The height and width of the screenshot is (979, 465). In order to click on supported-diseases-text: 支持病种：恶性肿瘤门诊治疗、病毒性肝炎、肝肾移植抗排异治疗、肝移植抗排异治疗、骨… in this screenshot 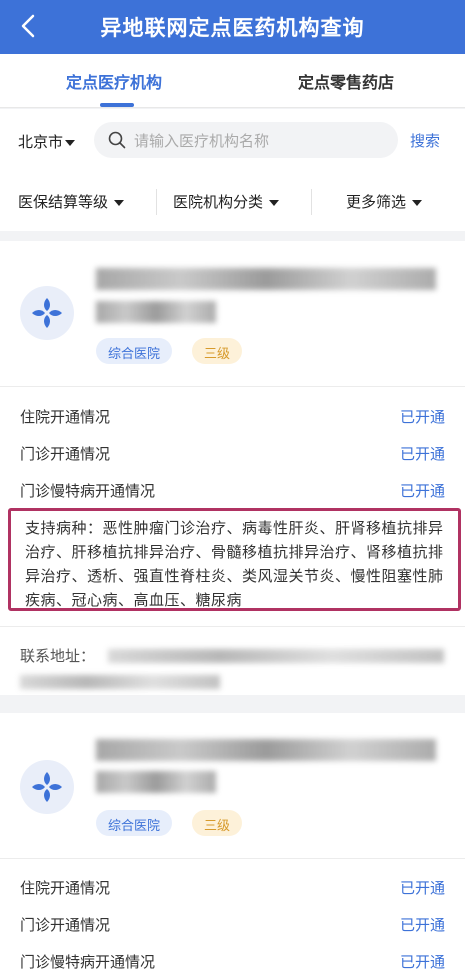, I will do `click(234, 564)`.